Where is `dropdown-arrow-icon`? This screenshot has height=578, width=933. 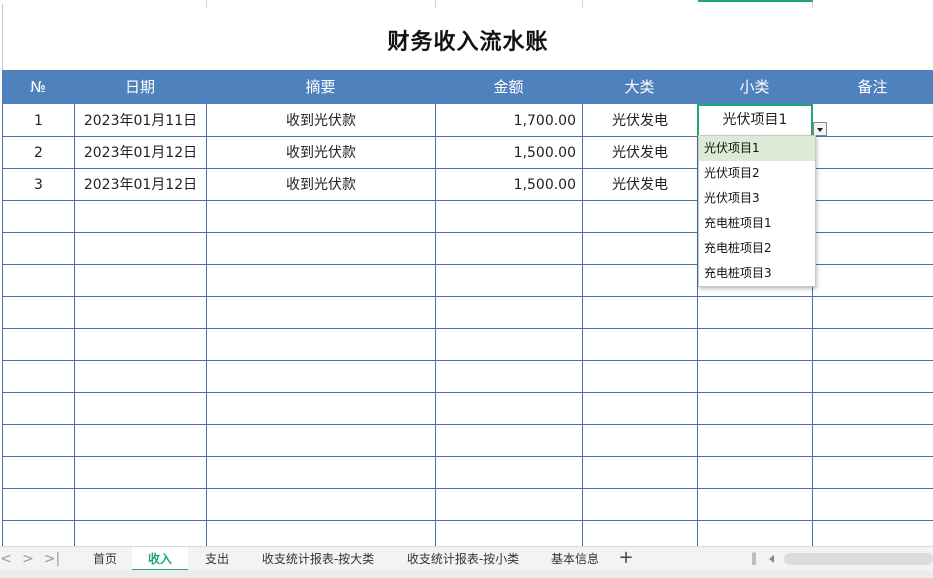 dropdown-arrow-icon is located at coordinates (820, 129).